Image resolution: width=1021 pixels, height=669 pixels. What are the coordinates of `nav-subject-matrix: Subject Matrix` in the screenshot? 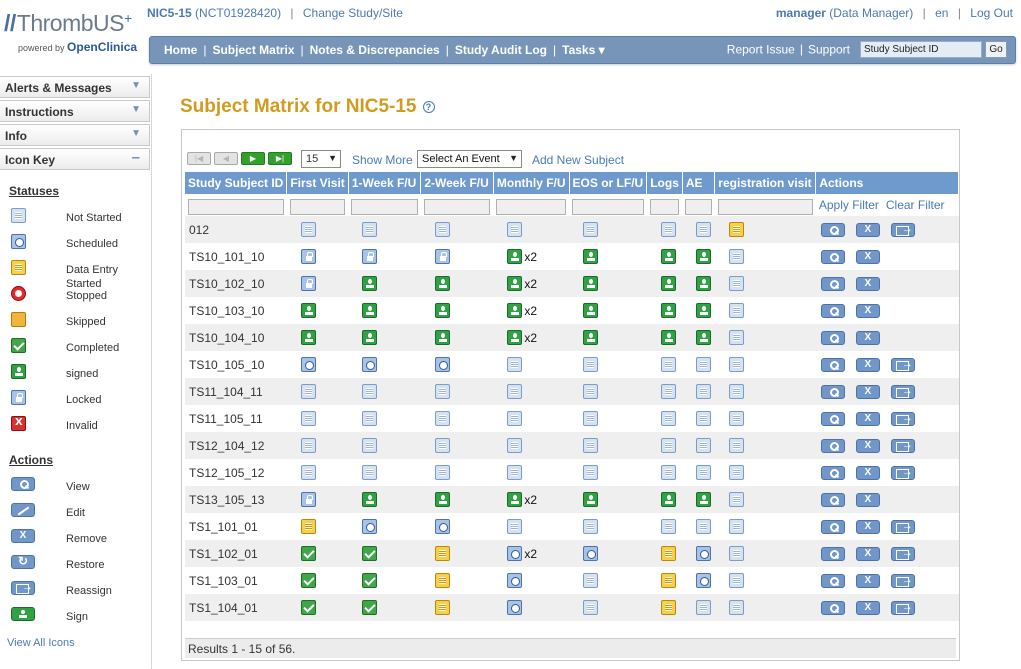 It's located at (253, 50).